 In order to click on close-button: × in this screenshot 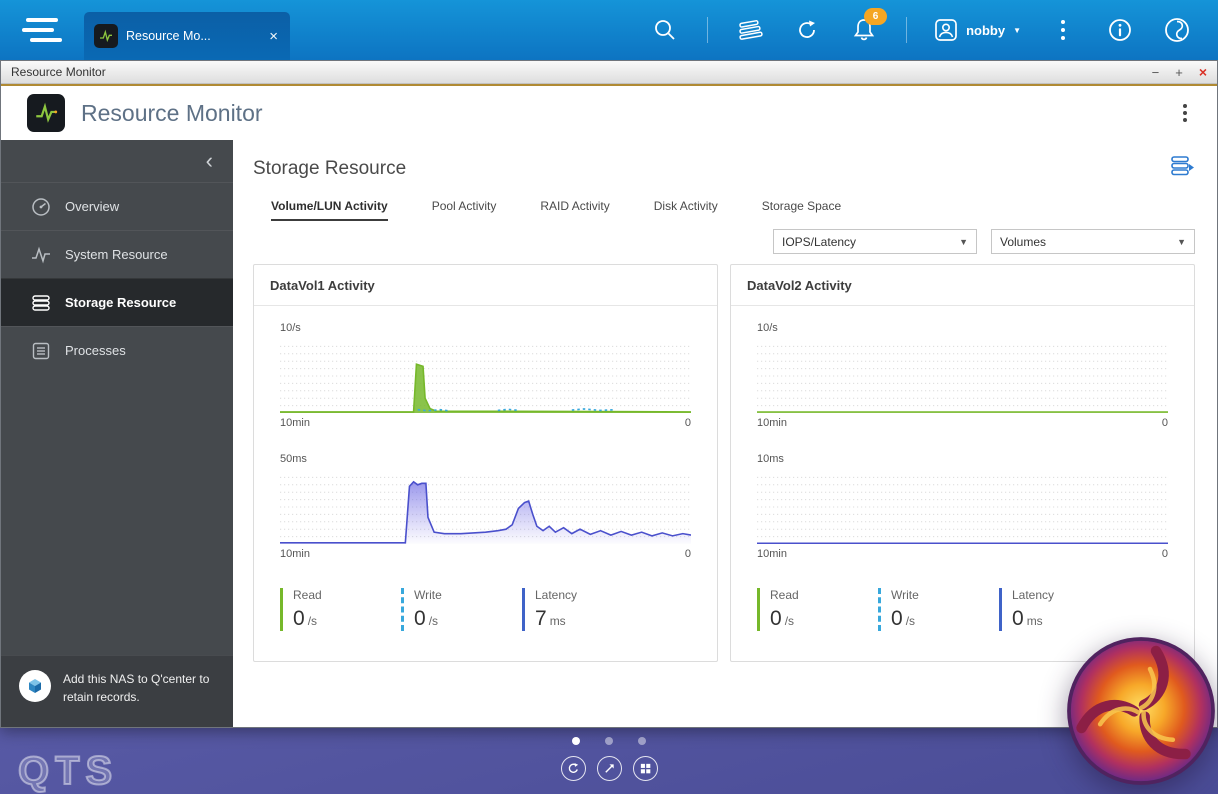, I will do `click(1203, 72)`.